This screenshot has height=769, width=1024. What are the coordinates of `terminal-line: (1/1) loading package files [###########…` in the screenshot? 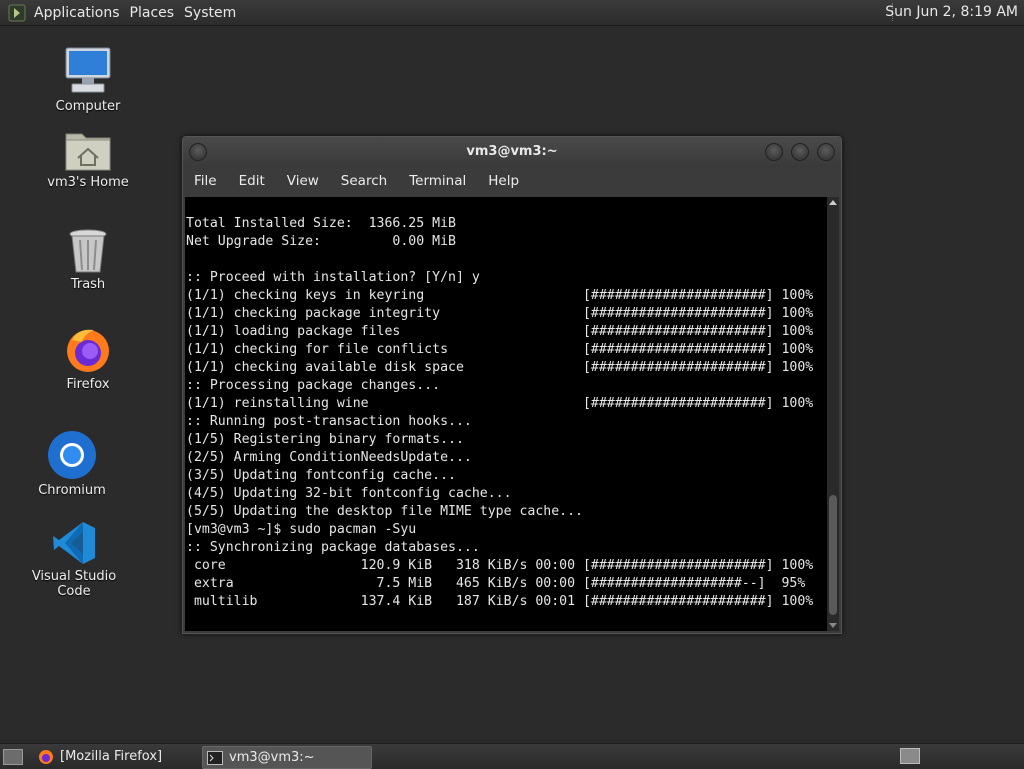 It's located at (500, 331).